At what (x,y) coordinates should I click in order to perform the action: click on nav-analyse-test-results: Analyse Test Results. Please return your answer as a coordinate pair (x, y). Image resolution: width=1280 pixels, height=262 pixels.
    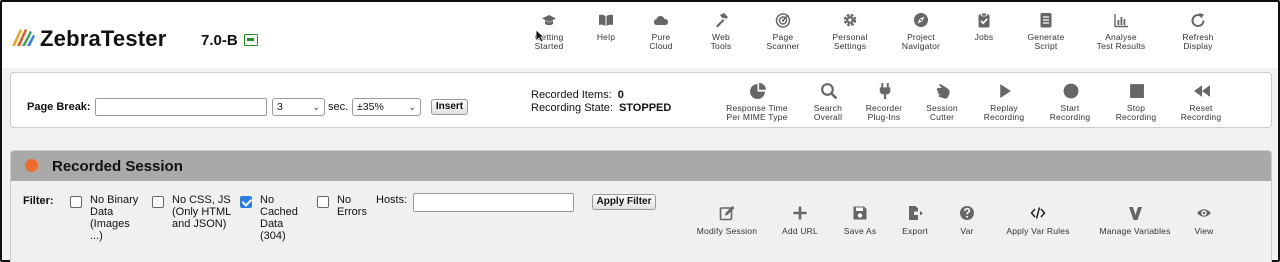
    Looking at the image, I should click on (1121, 31).